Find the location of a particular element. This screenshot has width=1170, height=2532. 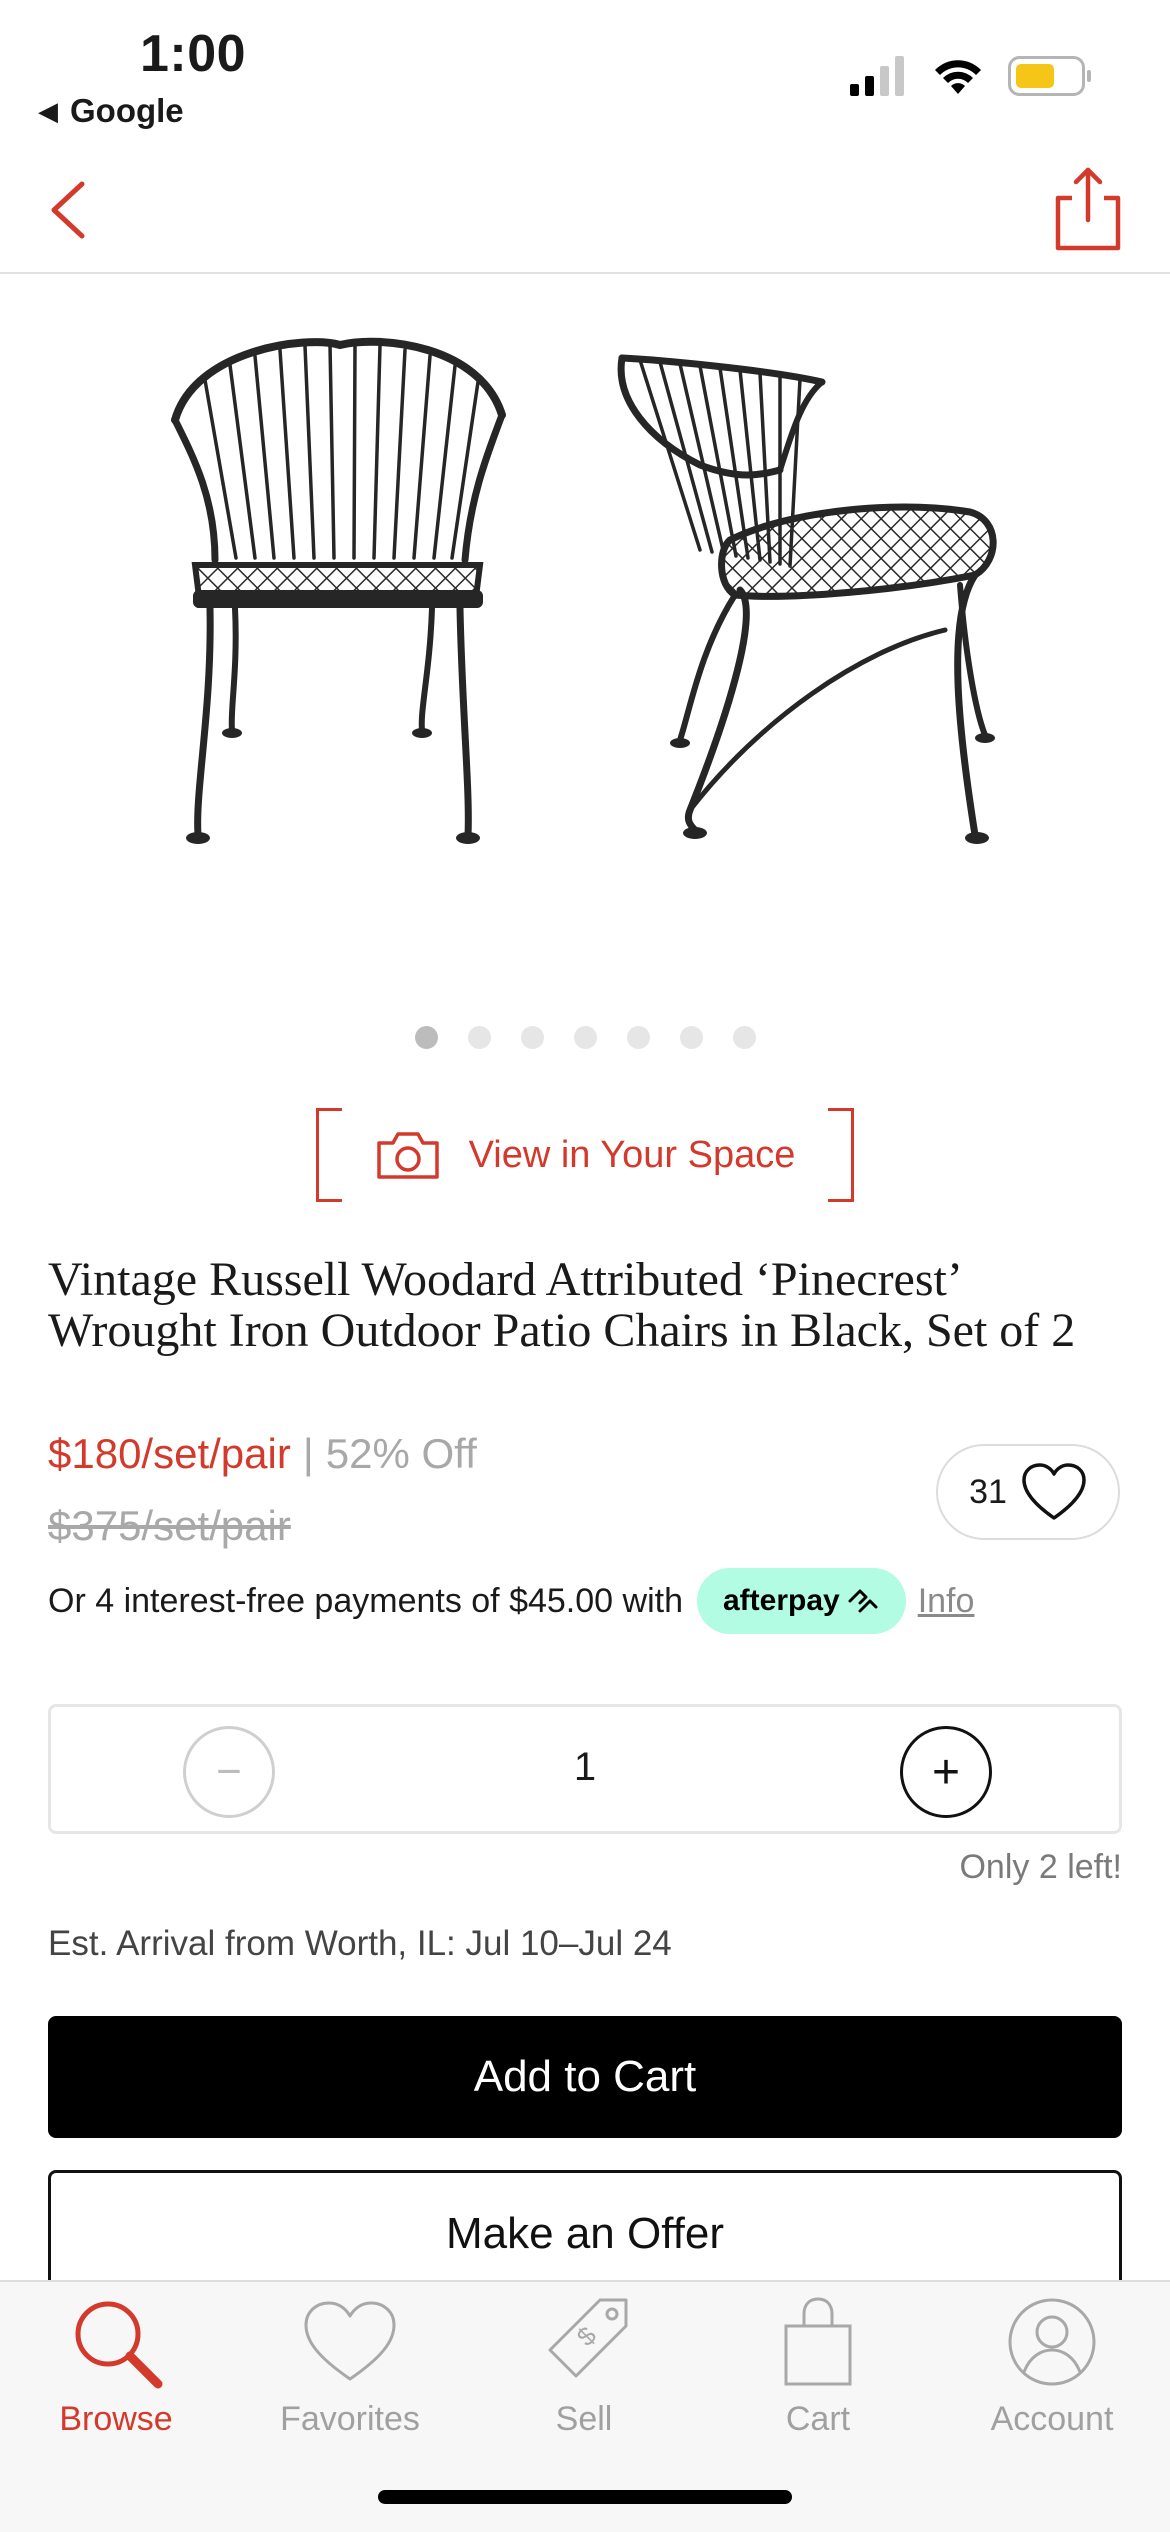

tab-label: Sell is located at coordinates (584, 2419).